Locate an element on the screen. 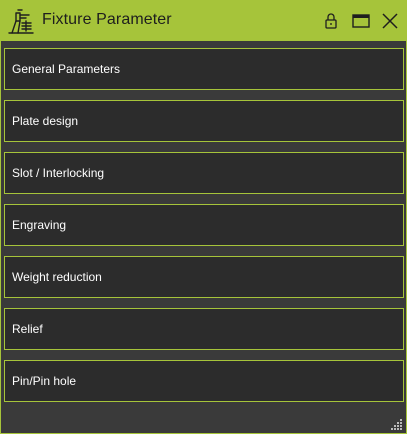  section-weight-reduction: Weight reduction is located at coordinates (204, 277).